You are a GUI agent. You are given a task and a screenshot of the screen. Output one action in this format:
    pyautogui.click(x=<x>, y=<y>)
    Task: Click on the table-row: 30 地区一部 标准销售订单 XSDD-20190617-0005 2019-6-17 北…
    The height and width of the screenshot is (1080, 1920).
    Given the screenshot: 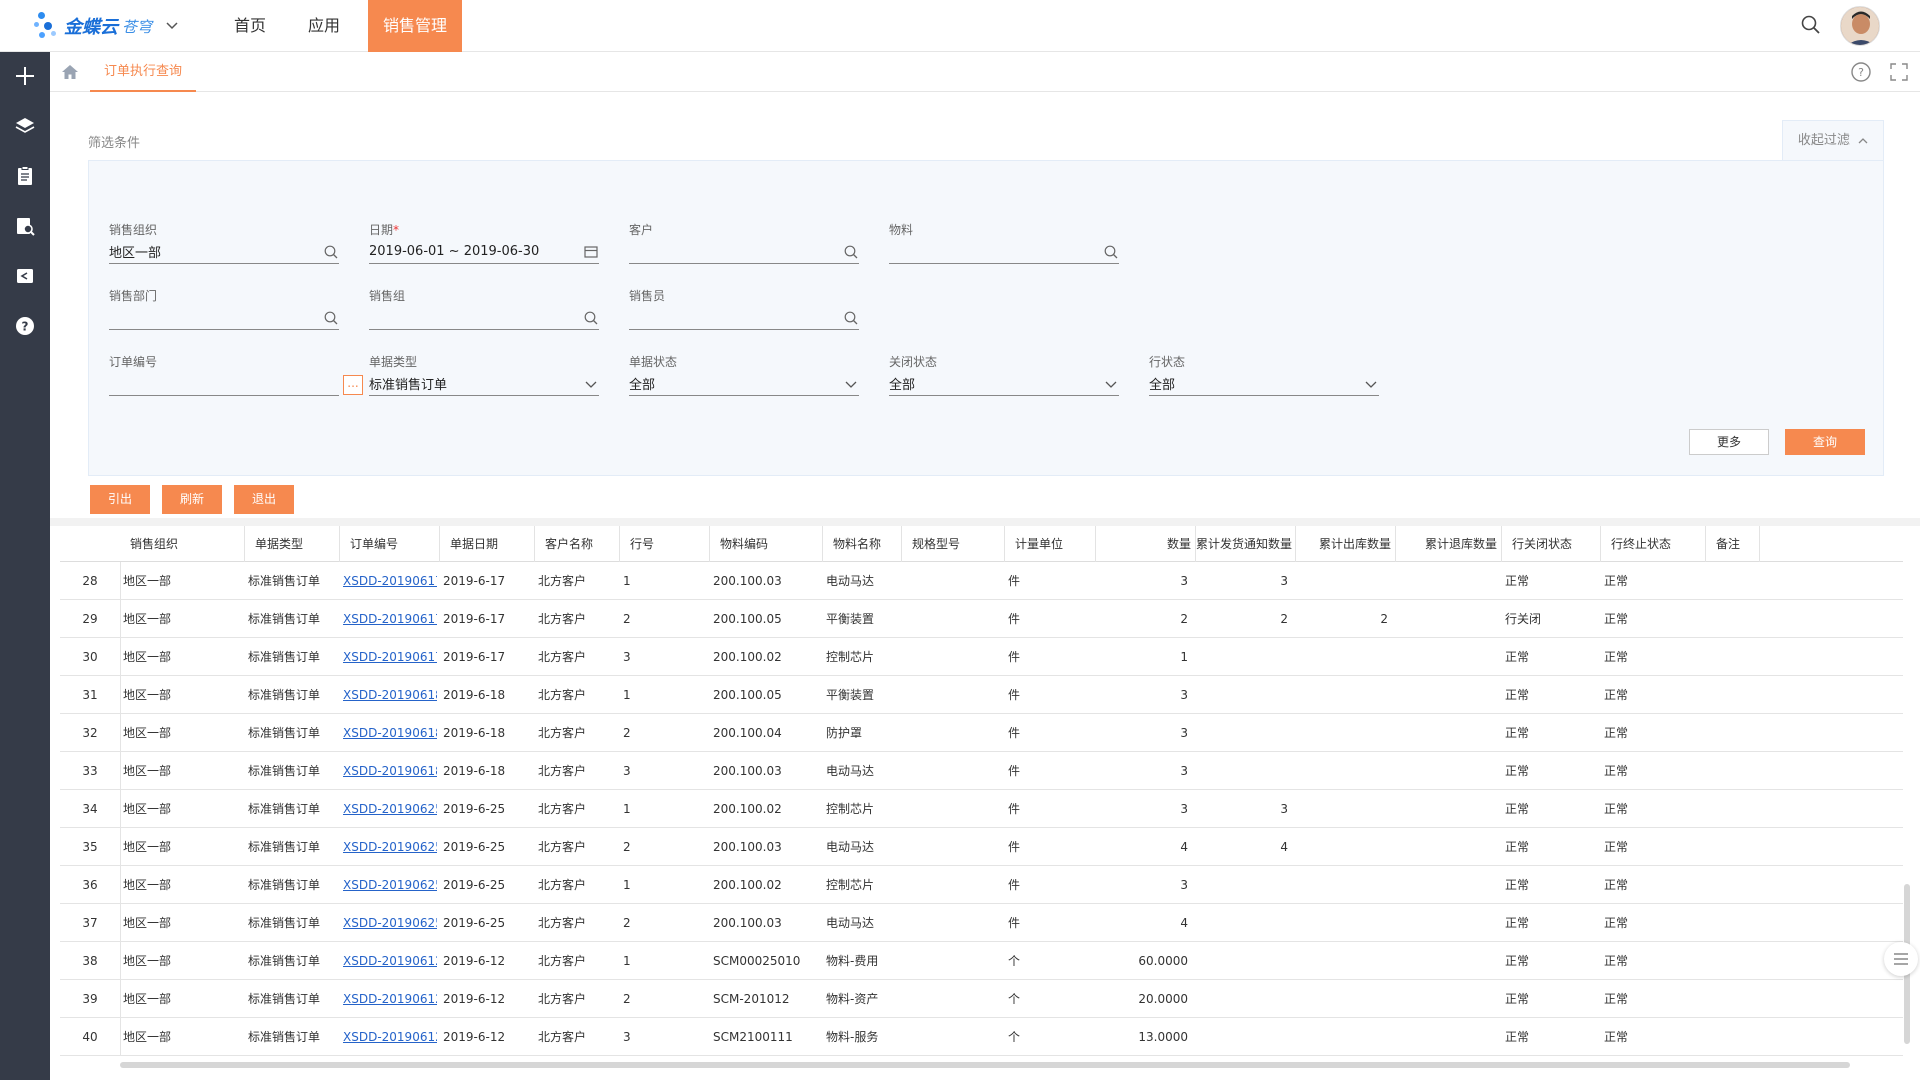 What is the action you would take?
    pyautogui.click(x=981, y=657)
    